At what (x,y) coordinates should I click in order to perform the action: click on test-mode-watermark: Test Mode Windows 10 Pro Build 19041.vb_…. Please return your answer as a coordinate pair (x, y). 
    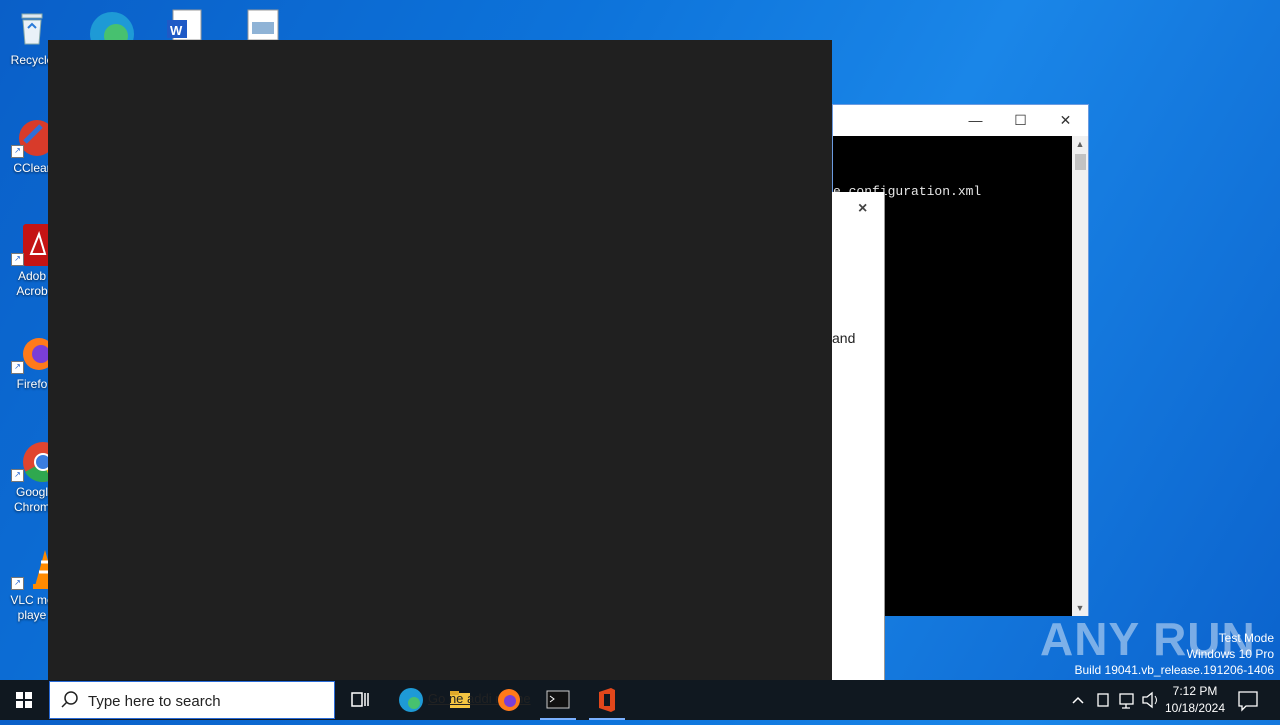
    Looking at the image, I should click on (1175, 654).